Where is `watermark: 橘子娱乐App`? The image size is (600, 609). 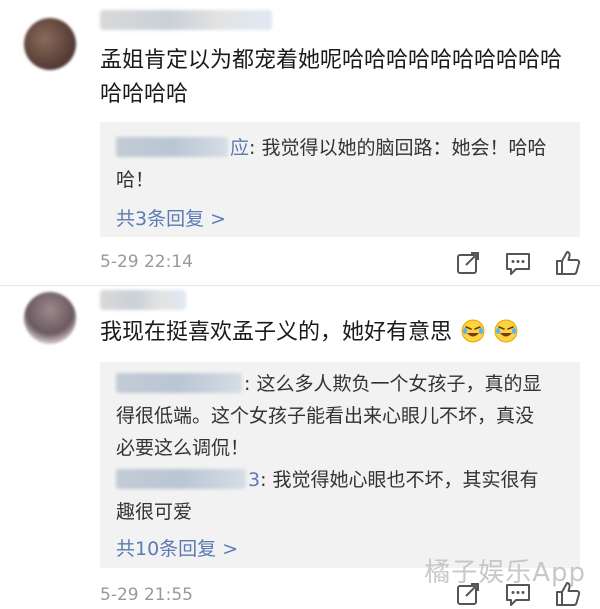 watermark: 橘子娱乐App is located at coordinates (505, 573).